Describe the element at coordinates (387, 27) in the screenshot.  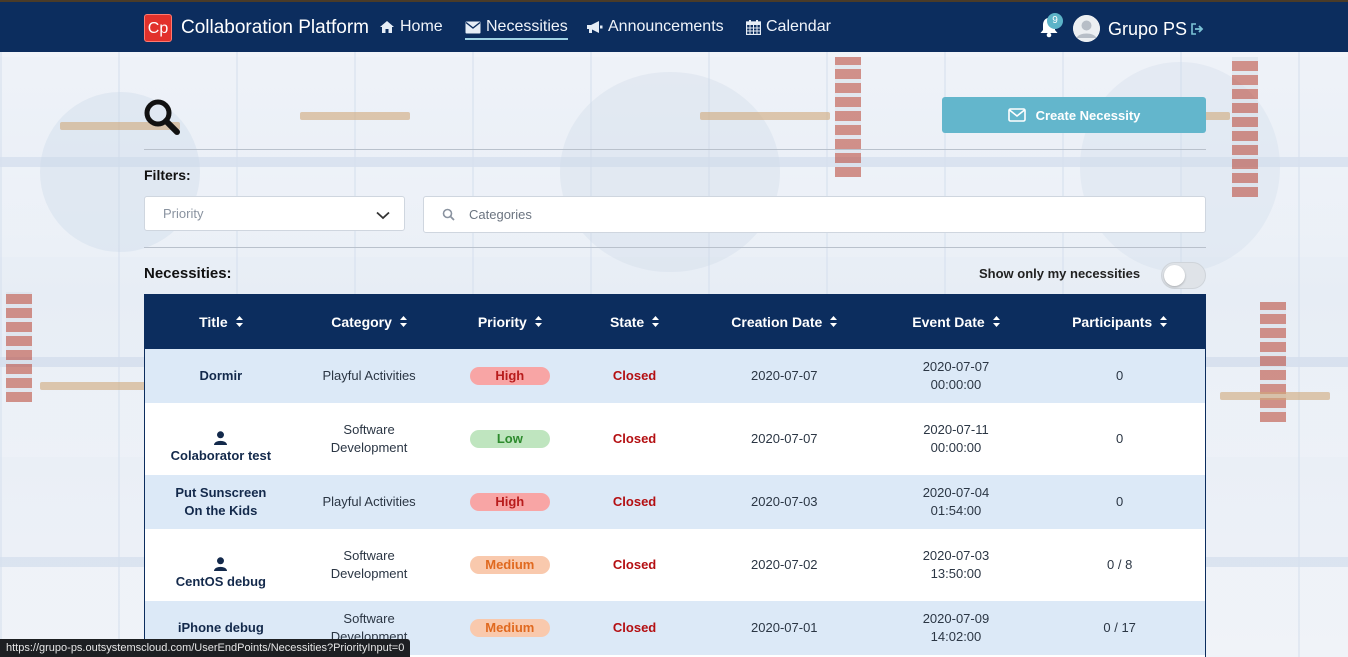
I see `home-icon` at that location.